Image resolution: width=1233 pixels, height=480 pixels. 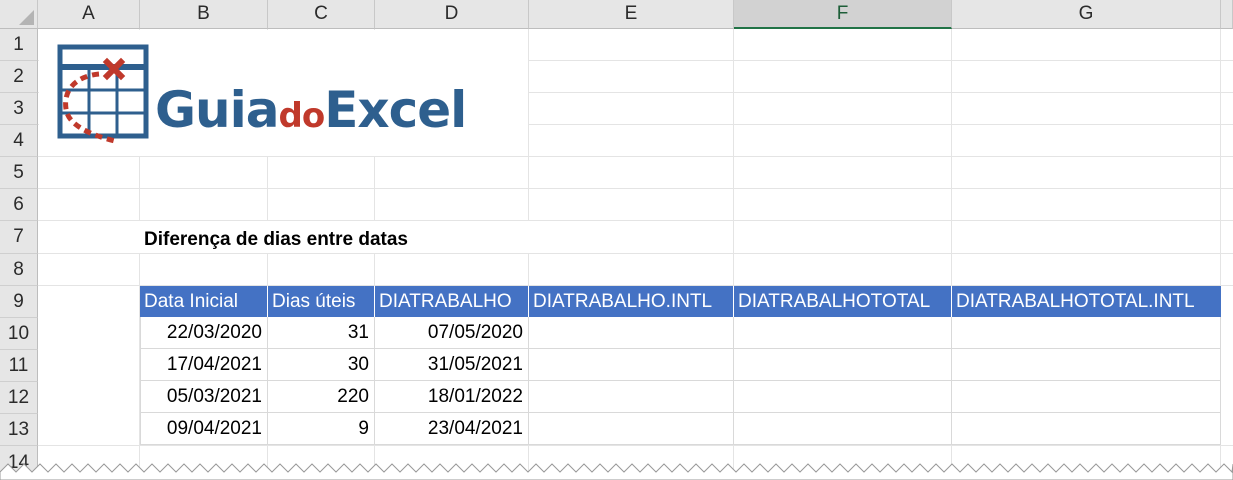 I want to click on guia-do-excel-logo-text: GuiadoExcel, so click(x=311, y=110).